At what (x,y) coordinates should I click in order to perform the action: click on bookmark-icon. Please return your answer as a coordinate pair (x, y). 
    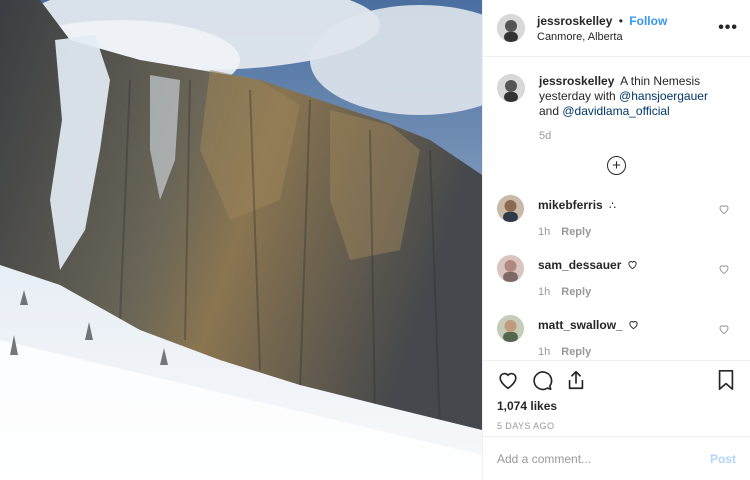
    Looking at the image, I should click on (726, 380).